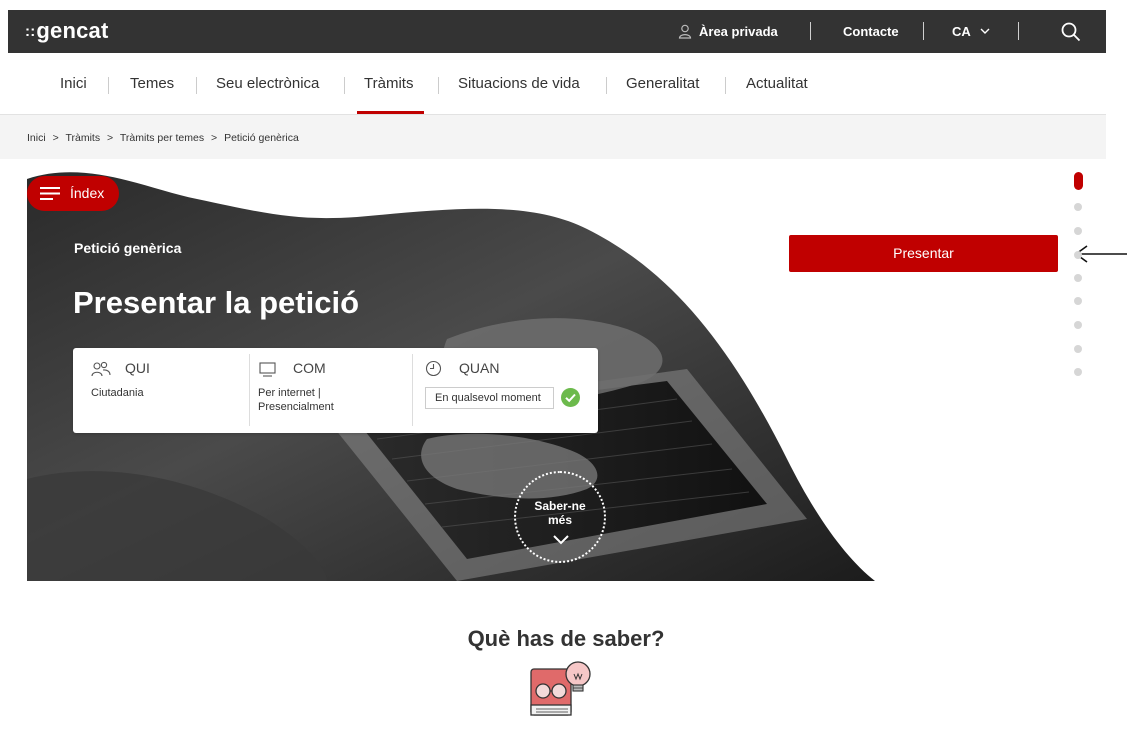 The height and width of the screenshot is (746, 1132). Describe the element at coordinates (1078, 181) in the screenshot. I see `section-pager-active` at that location.